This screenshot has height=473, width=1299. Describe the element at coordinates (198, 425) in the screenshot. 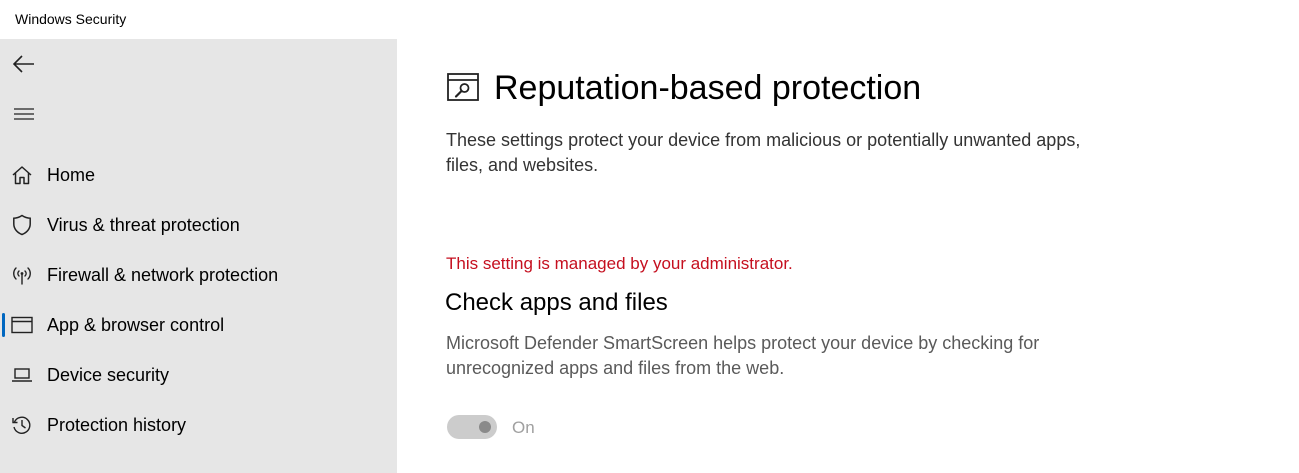

I see `sidebar-item-protection-history: Protection history` at that location.